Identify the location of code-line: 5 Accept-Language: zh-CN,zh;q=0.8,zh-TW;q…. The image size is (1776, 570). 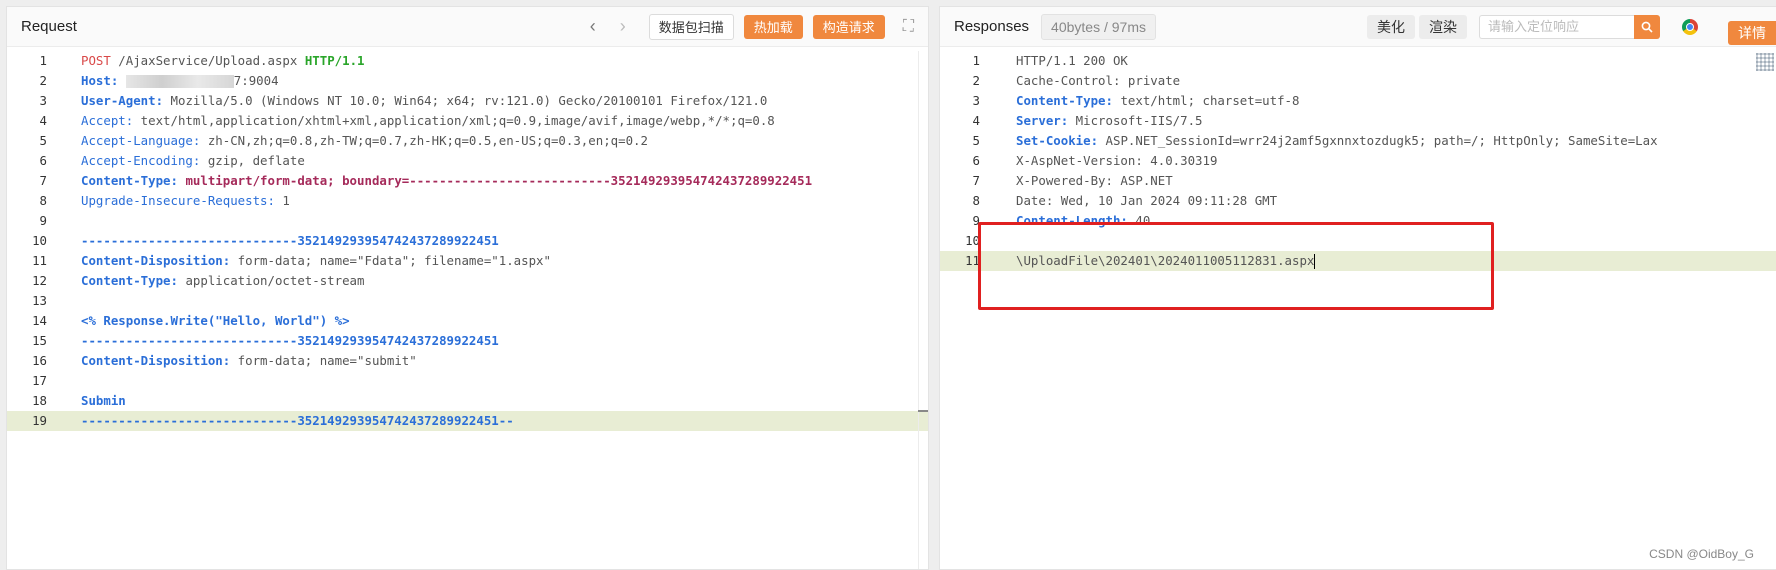
(343, 140).